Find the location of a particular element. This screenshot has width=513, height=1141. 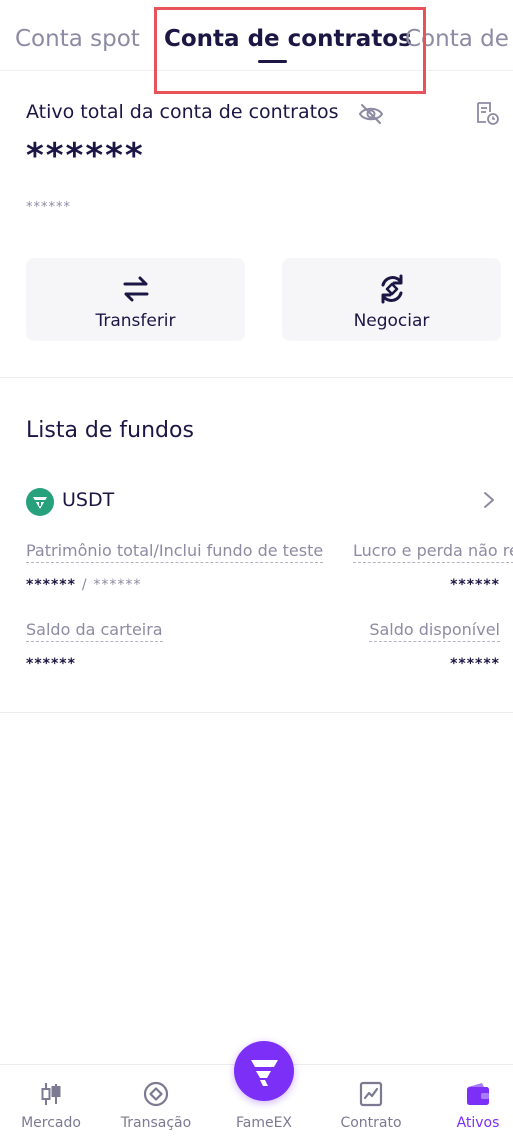

total-equity-label: Patrimônio total/Inclui fundo de teste is located at coordinates (175, 552).